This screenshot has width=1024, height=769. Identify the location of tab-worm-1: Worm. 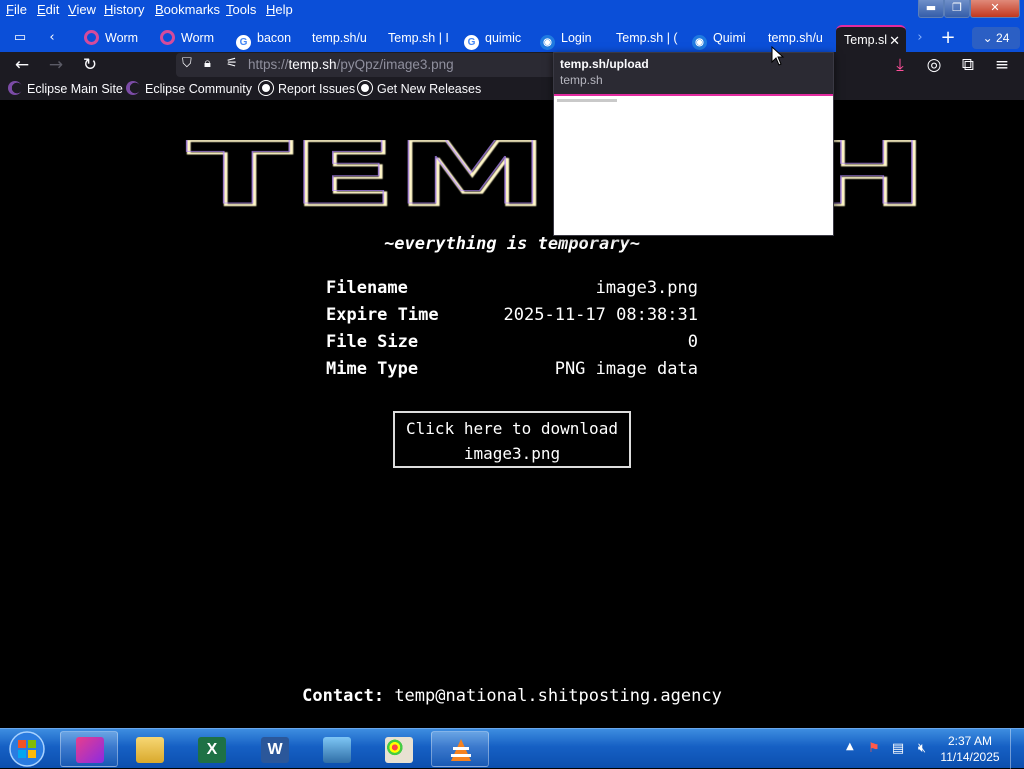
(114, 38).